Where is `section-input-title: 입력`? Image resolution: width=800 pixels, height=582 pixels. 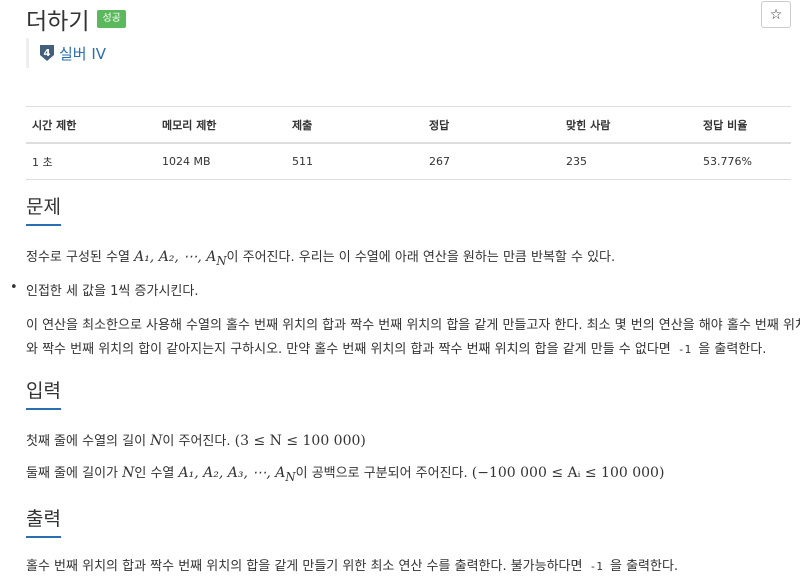
section-input-title: 입력 is located at coordinates (43, 391).